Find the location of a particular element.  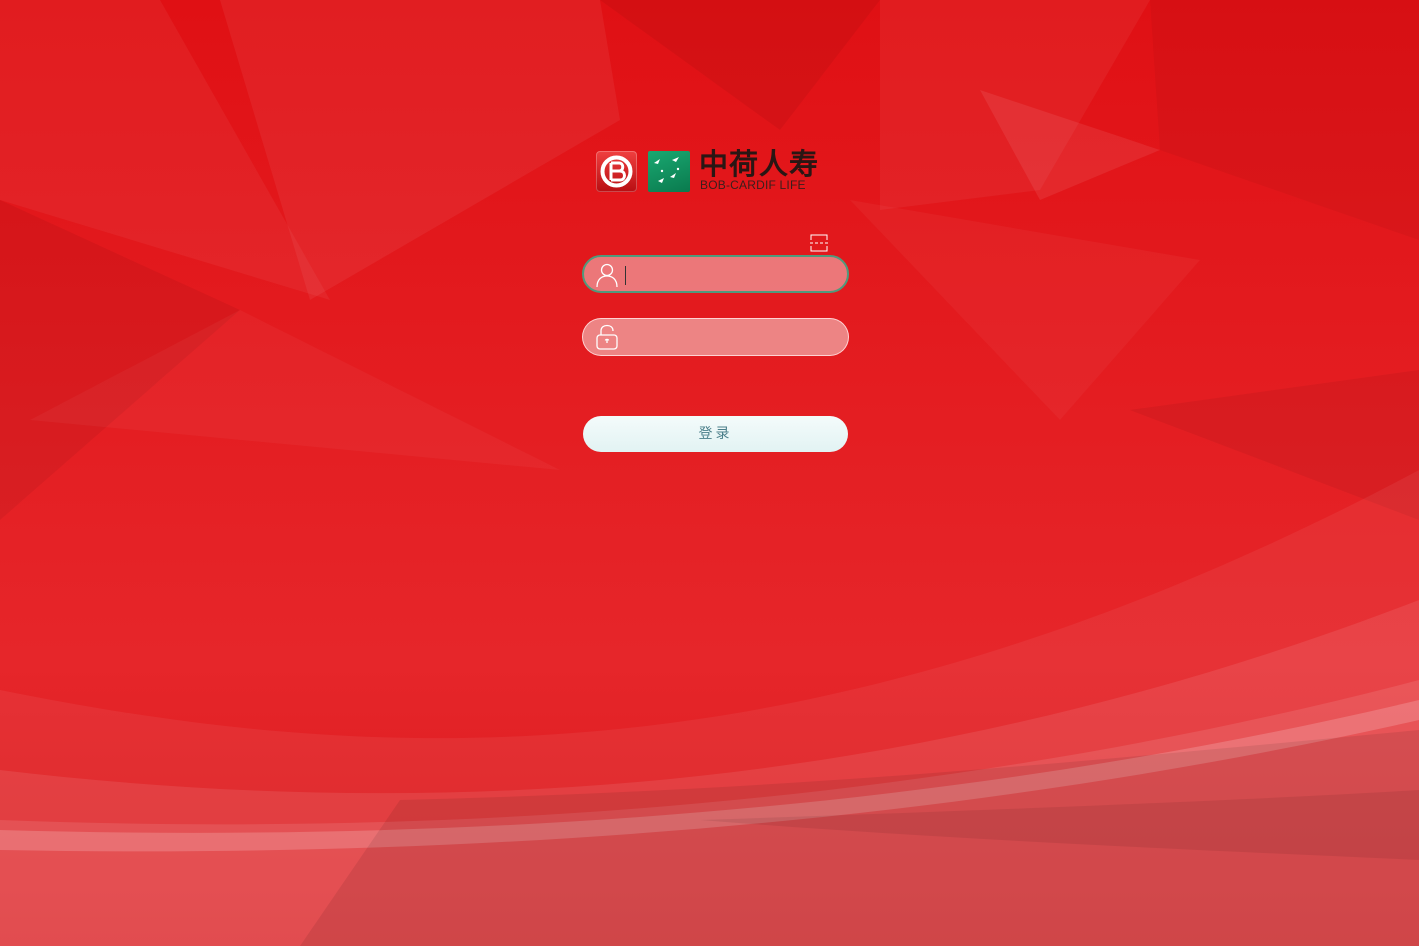

user-icon is located at coordinates (608, 275).